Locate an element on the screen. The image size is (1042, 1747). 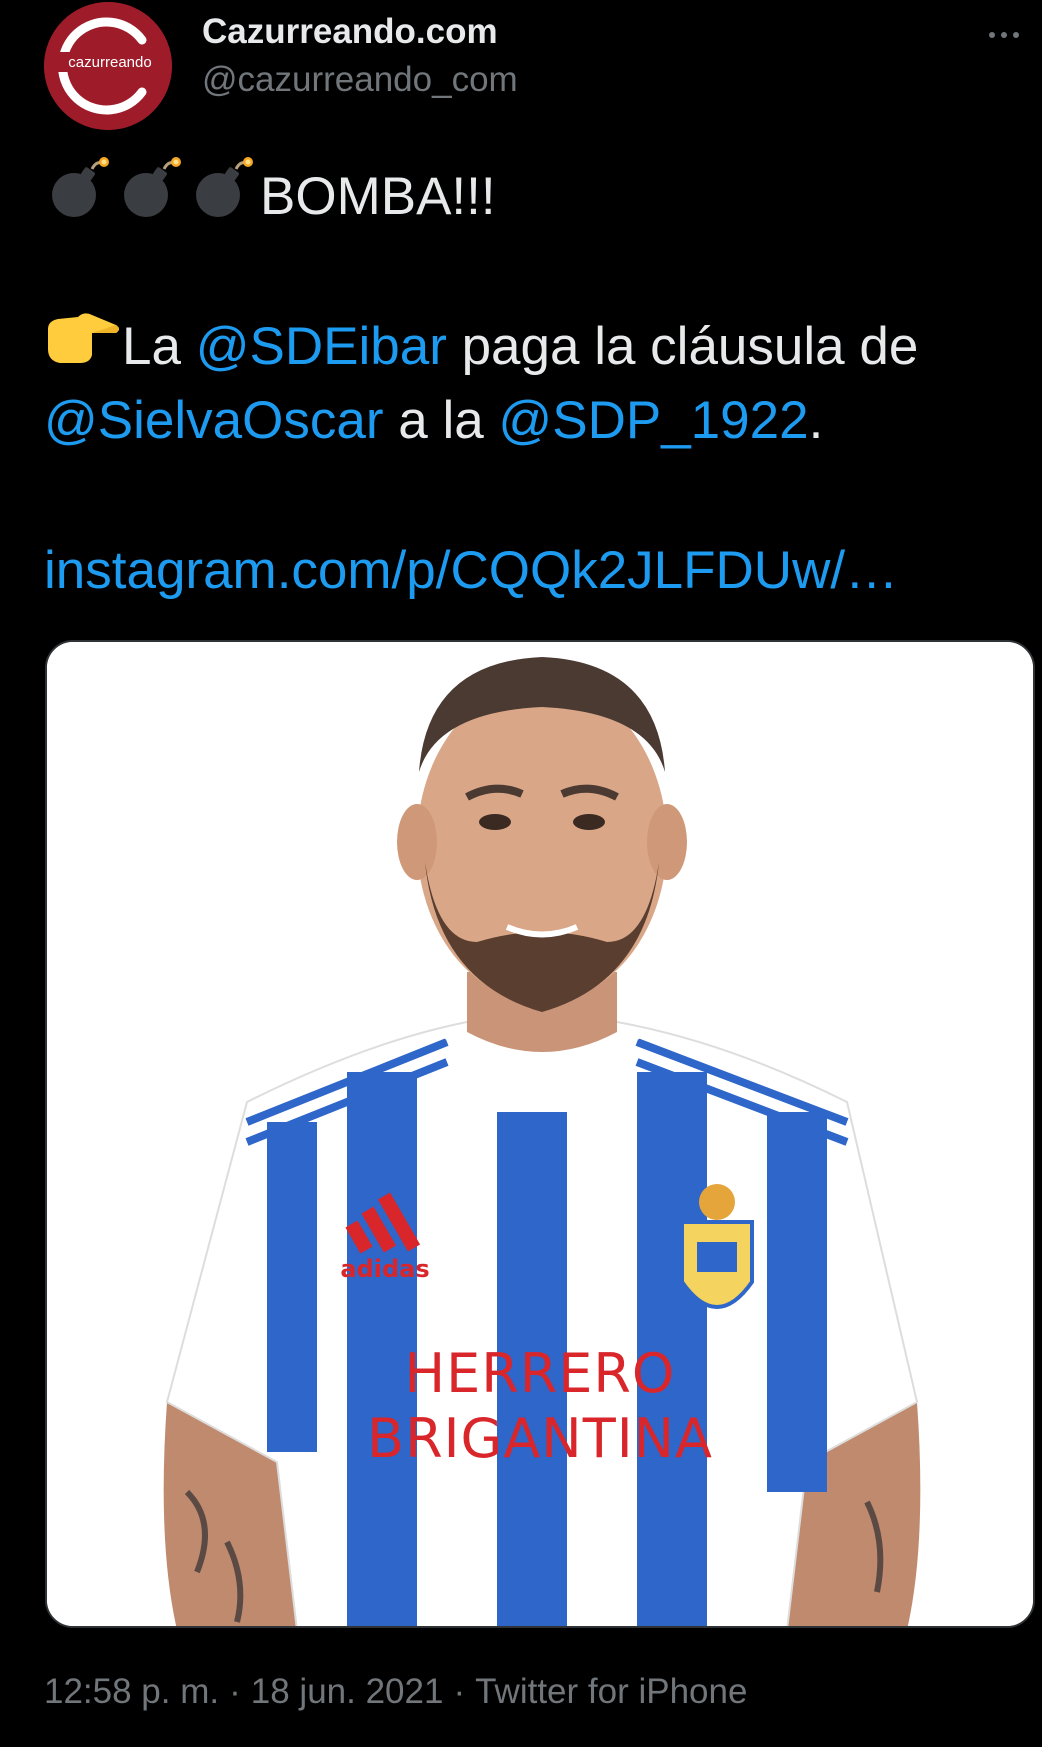
mention-sielvaoscar-link: @SielvaOscar is located at coordinates (214, 421).